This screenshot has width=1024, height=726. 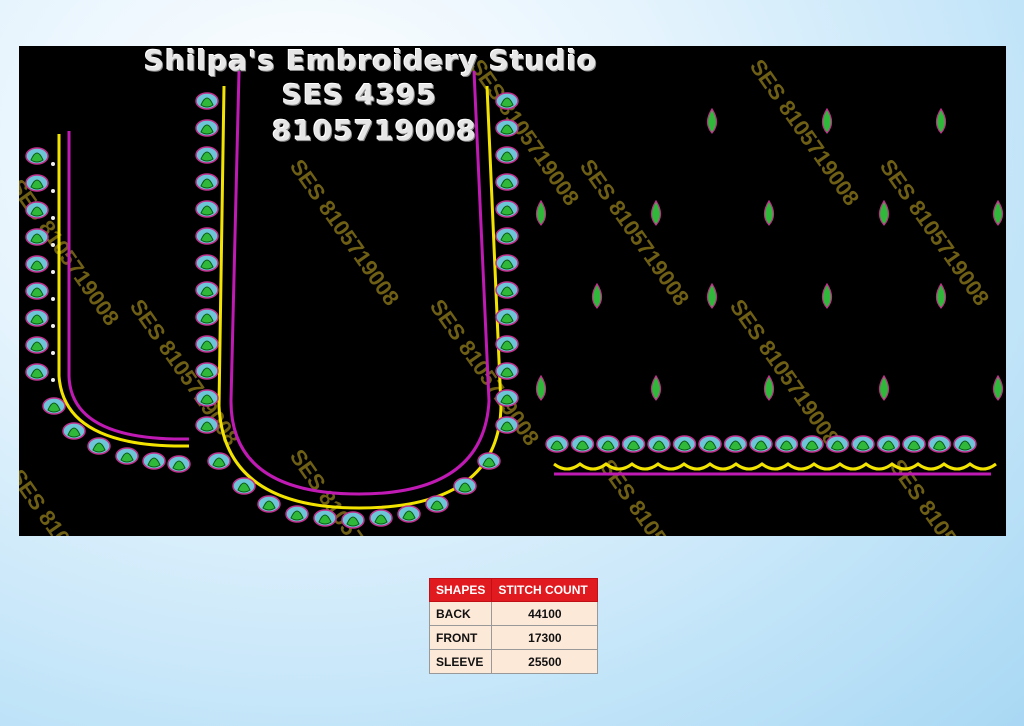 What do you see at coordinates (460, 590) in the screenshot?
I see `column-header-shapes: SHAPES` at bounding box center [460, 590].